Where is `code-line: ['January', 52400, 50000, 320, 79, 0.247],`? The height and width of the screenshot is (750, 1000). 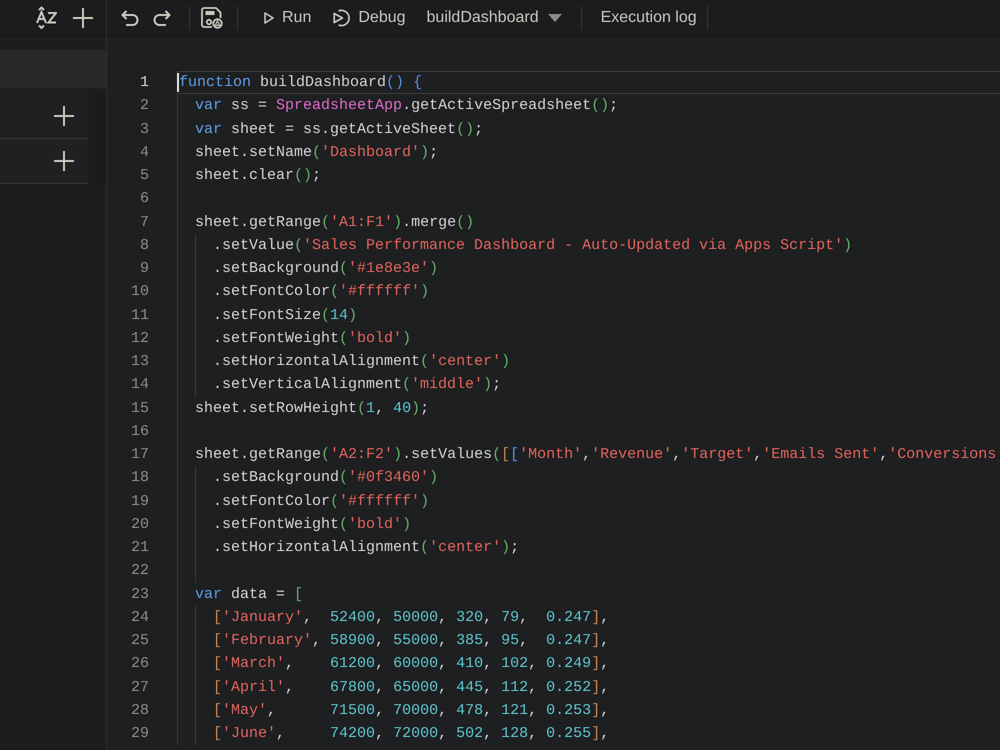 code-line: ['January', 52400, 50000, 320, 79, 0.247], is located at coordinates (411, 618).